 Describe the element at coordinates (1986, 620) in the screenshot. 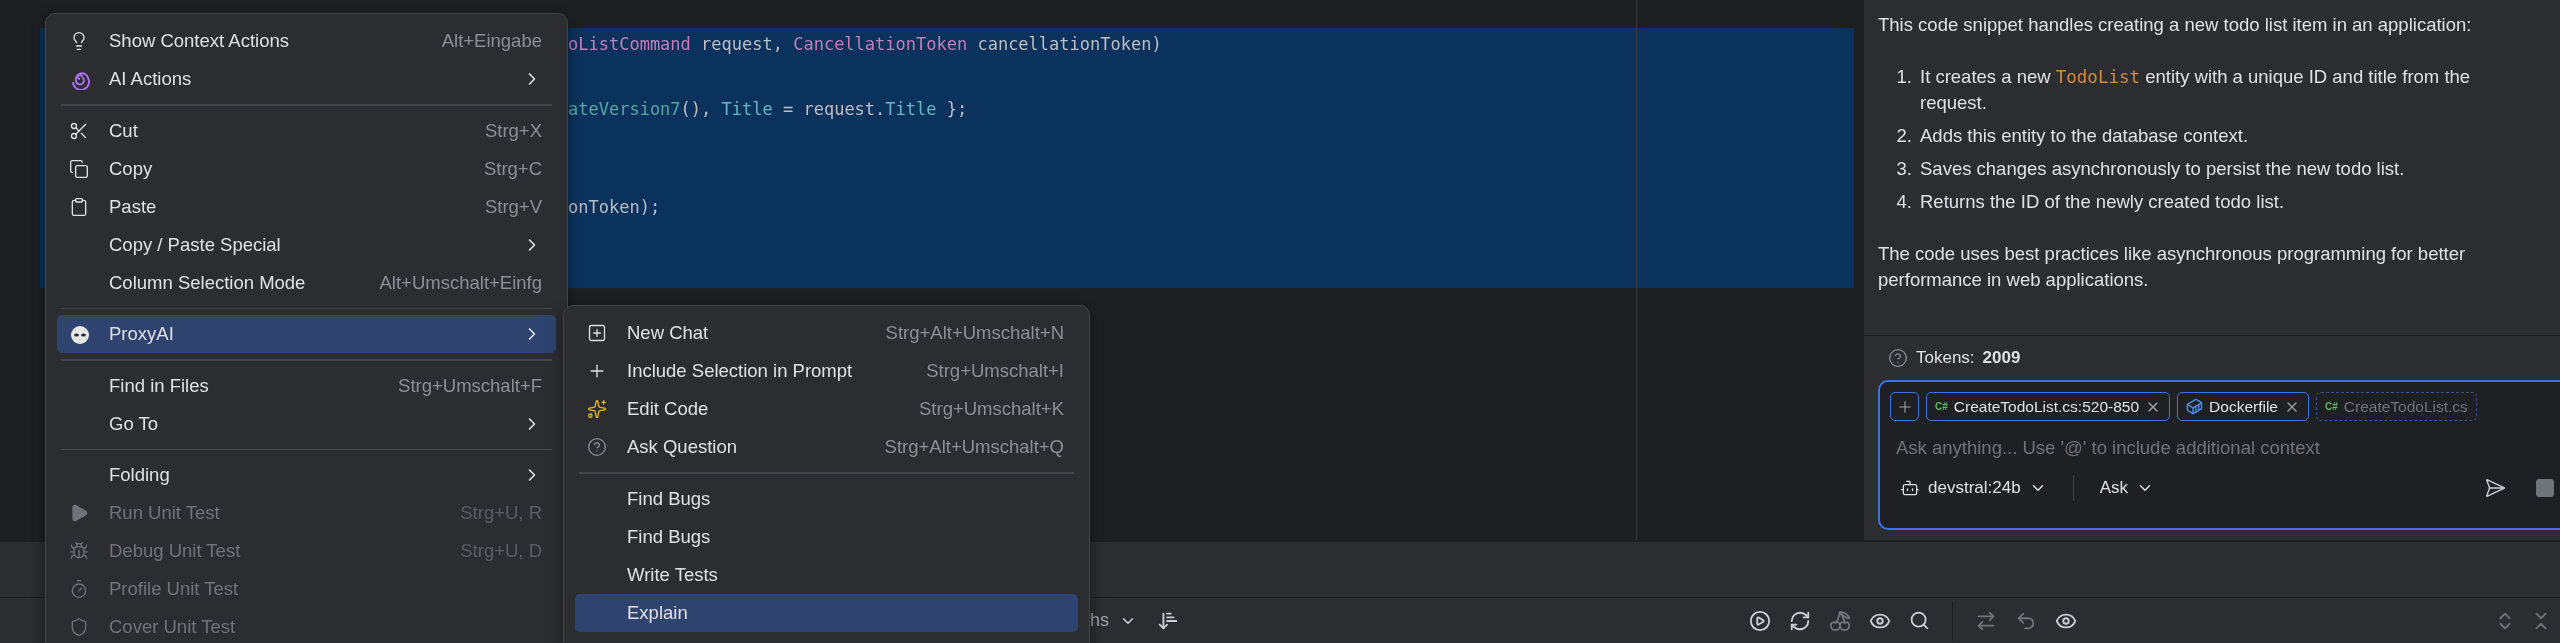

I see `arrows-icon` at that location.